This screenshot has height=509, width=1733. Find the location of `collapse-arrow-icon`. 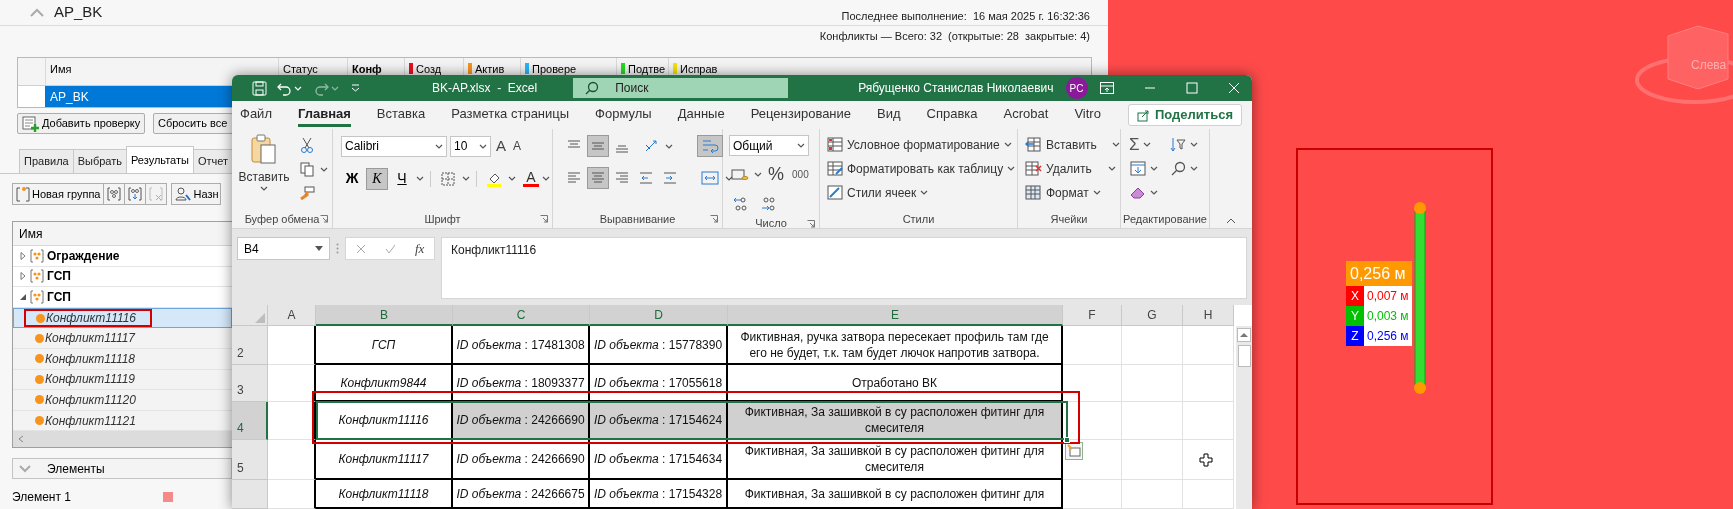

collapse-arrow-icon is located at coordinates (23, 297).